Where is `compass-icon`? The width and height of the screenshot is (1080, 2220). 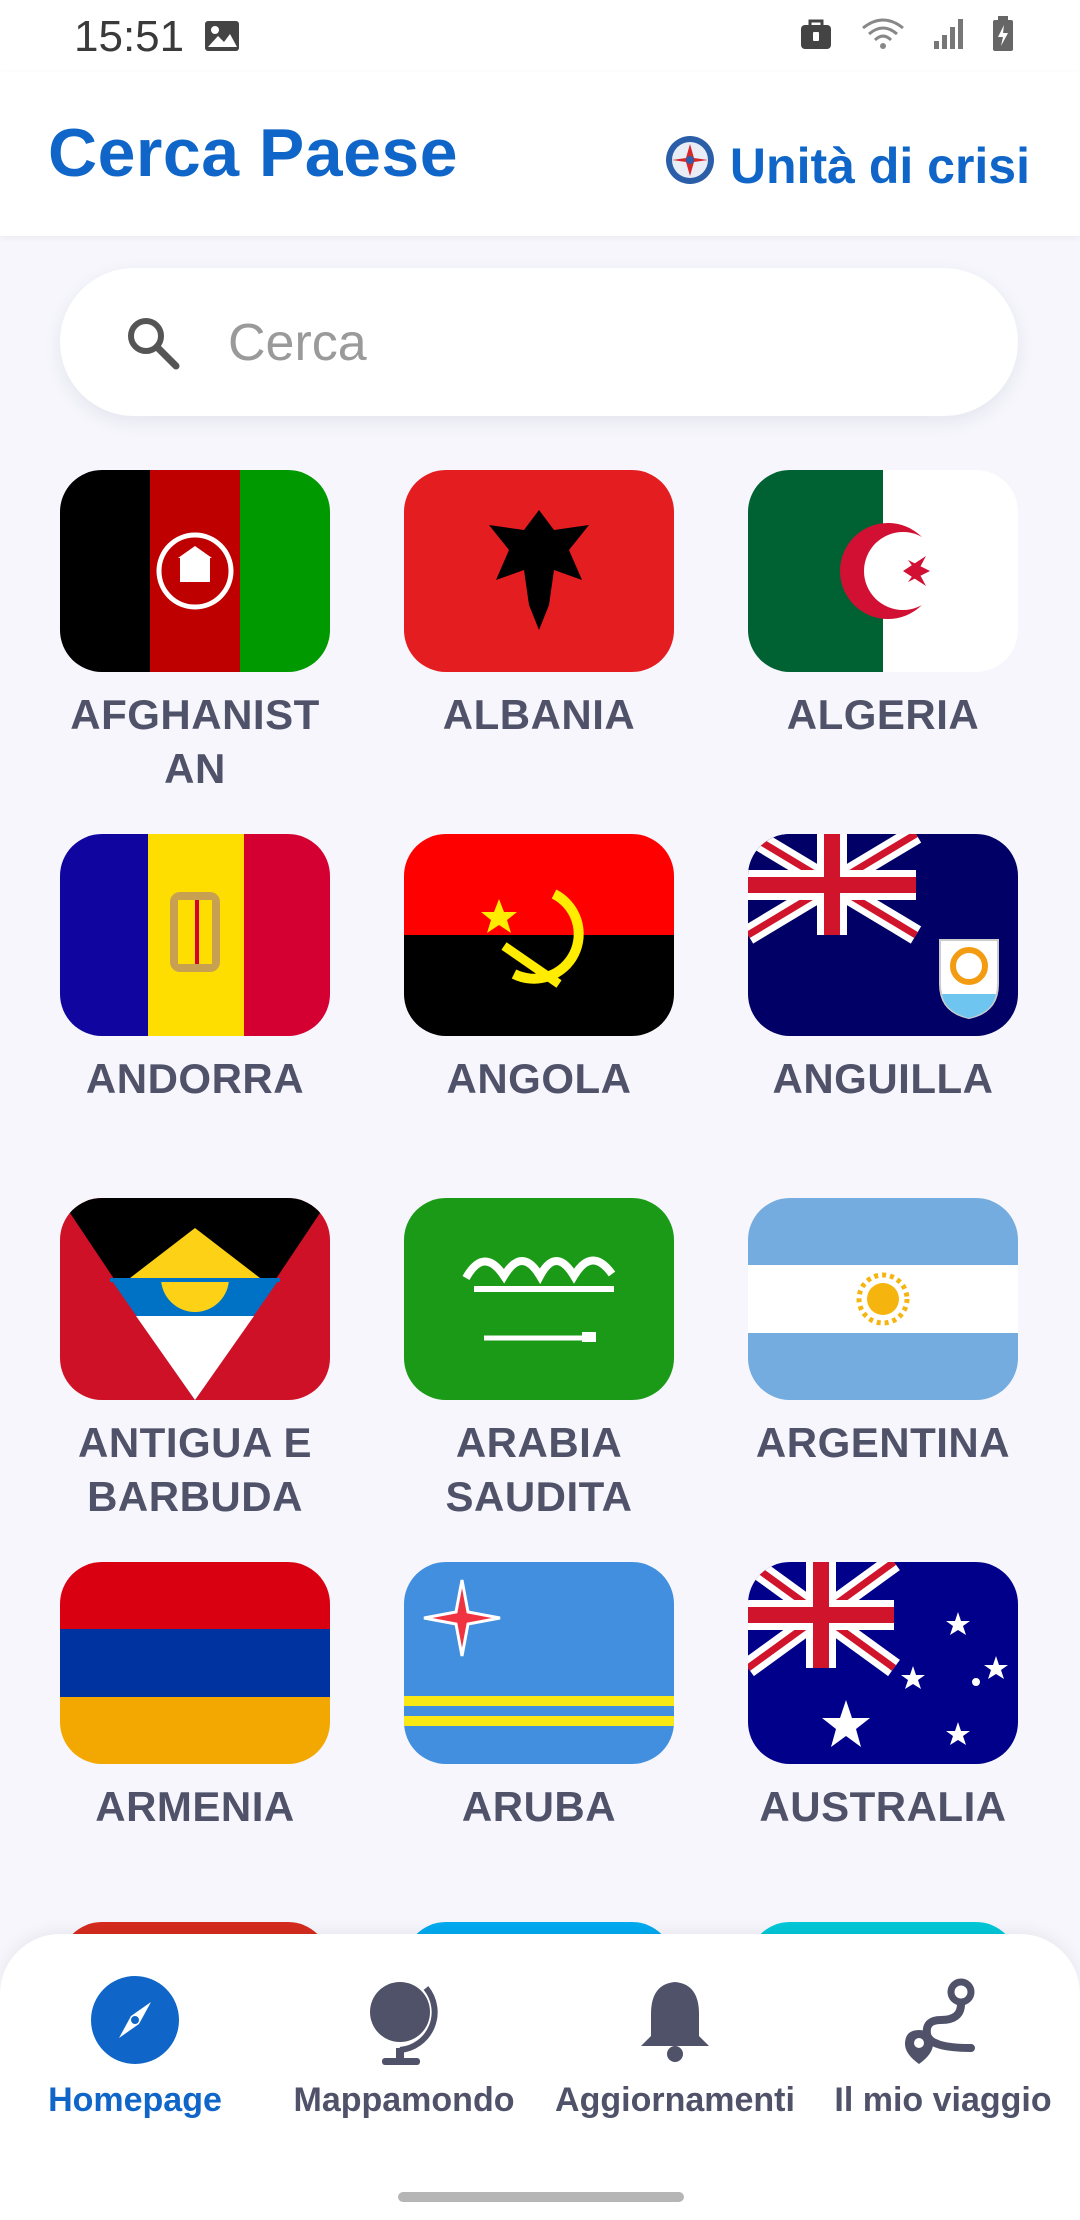
compass-icon is located at coordinates (135, 2023).